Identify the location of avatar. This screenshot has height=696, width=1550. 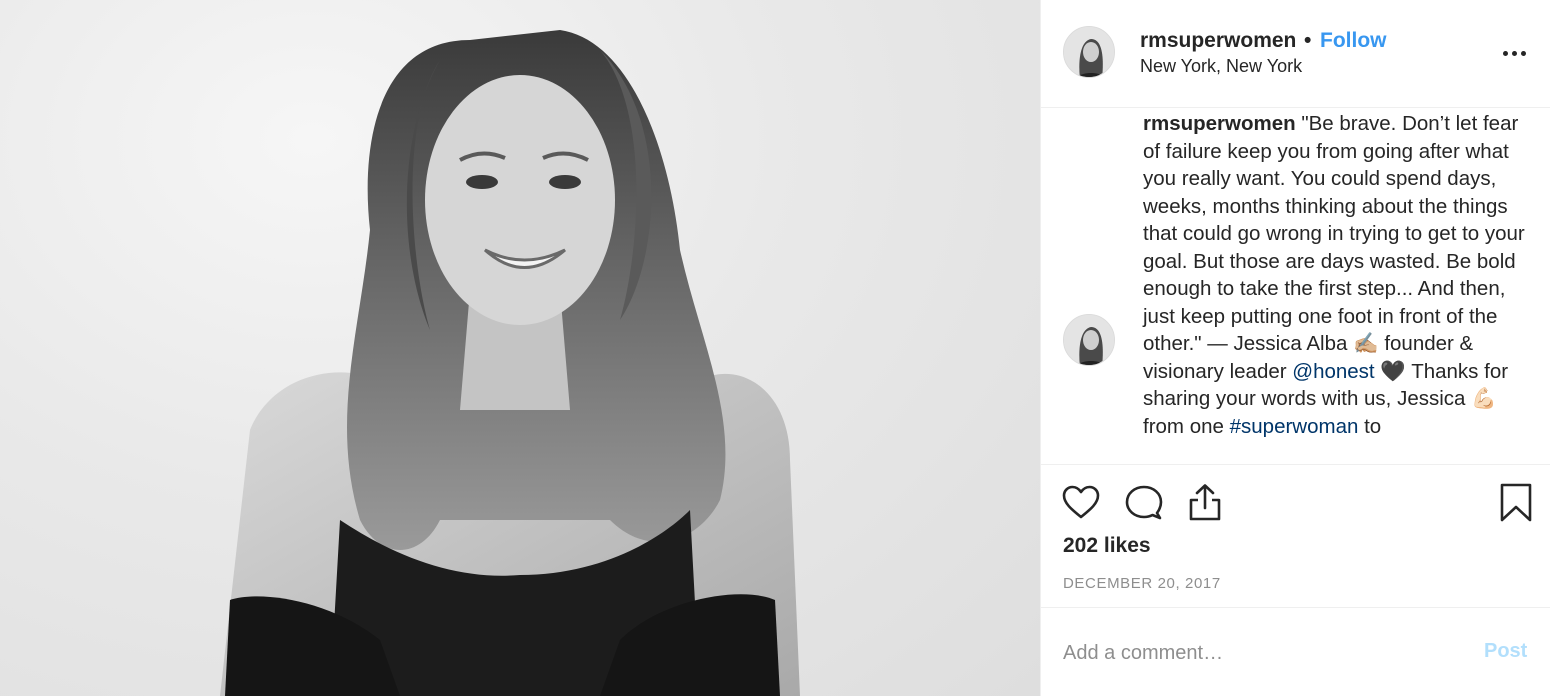
(1089, 52).